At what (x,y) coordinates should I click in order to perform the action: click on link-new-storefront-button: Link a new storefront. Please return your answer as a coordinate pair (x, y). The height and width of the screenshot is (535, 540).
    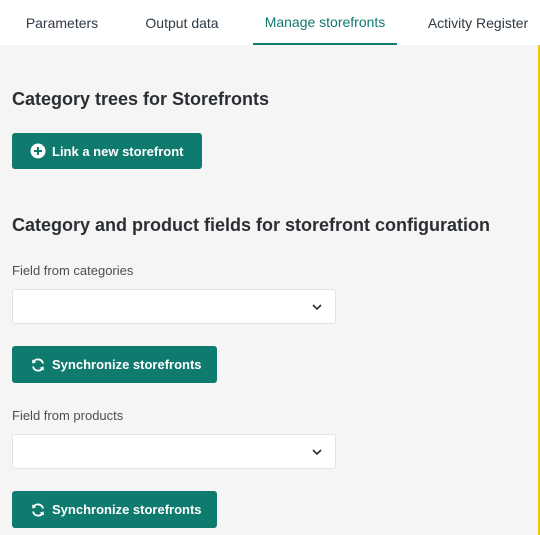
    Looking at the image, I should click on (107, 151).